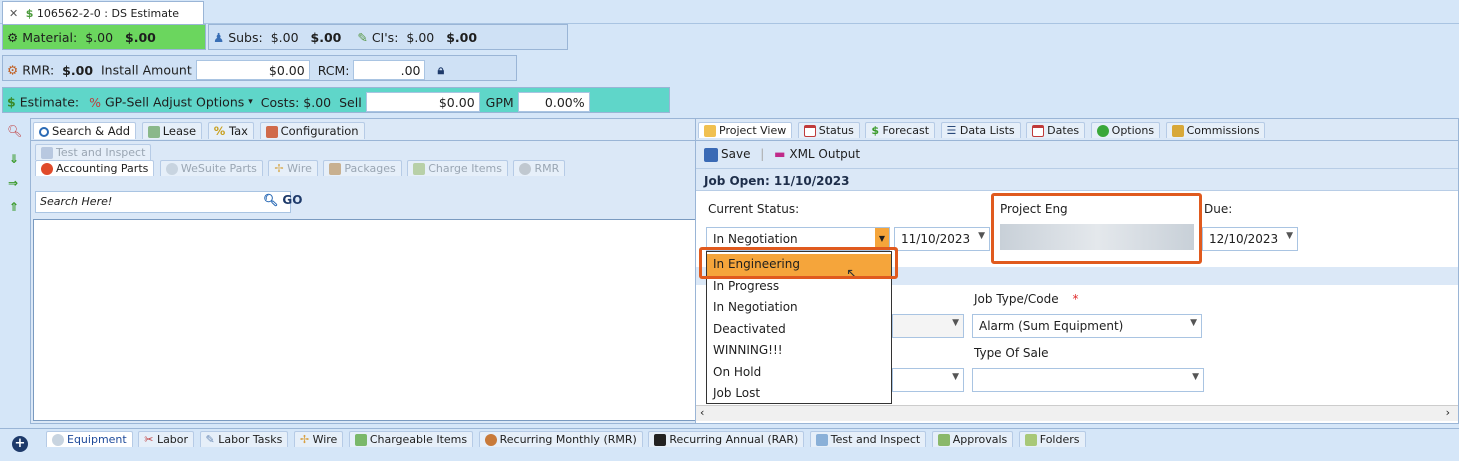 This screenshot has height=461, width=1459. Describe the element at coordinates (14, 159) in the screenshot. I see `arrow-down-icon: ⇓` at that location.